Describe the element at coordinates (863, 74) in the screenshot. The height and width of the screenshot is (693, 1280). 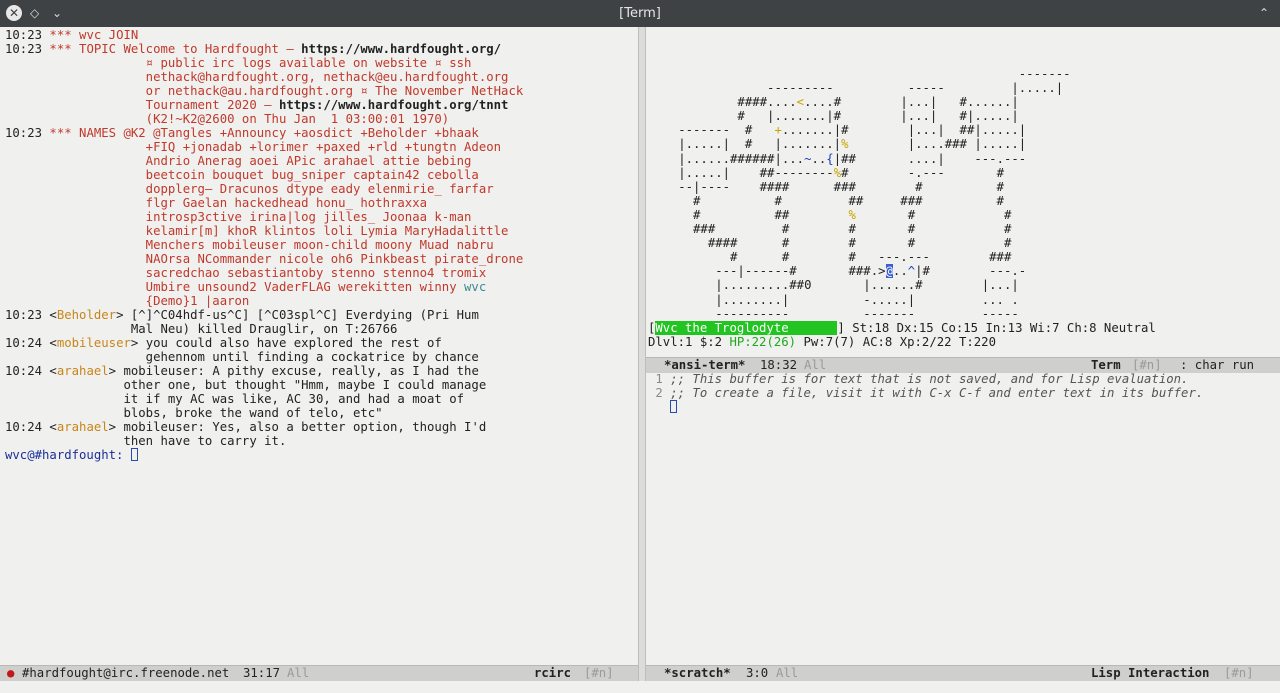
I see `map-row: -------` at that location.